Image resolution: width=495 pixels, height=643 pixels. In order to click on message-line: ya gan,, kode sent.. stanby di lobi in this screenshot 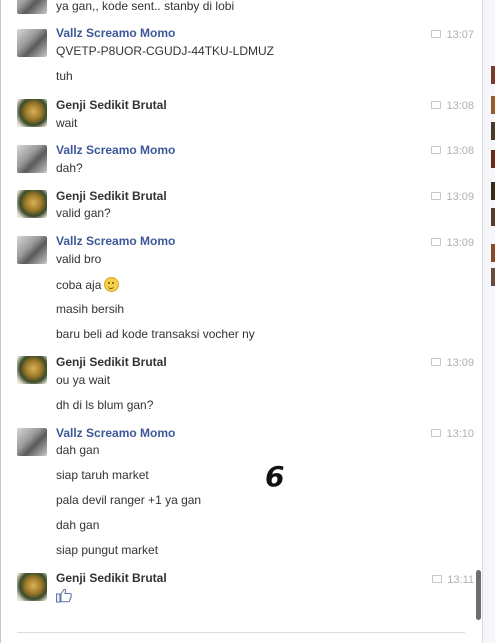, I will do `click(145, 6)`.